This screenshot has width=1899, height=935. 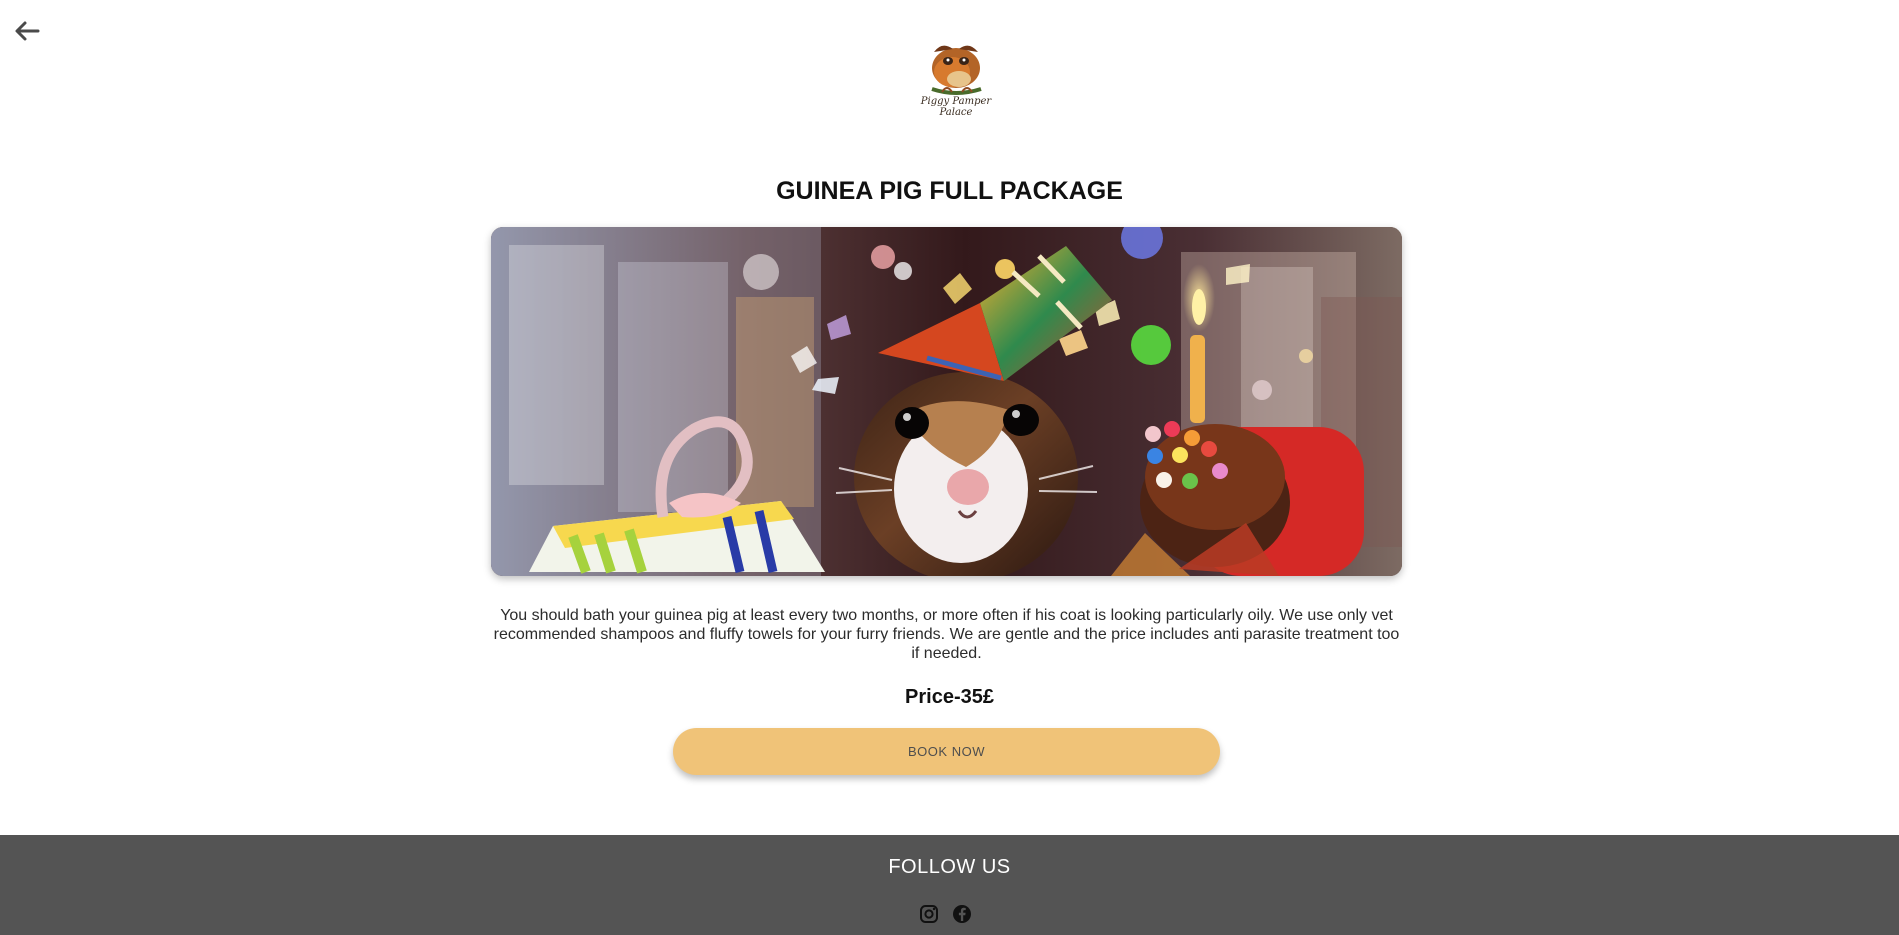 What do you see at coordinates (949, 867) in the screenshot?
I see `follow-us-title: FOLLOW US` at bounding box center [949, 867].